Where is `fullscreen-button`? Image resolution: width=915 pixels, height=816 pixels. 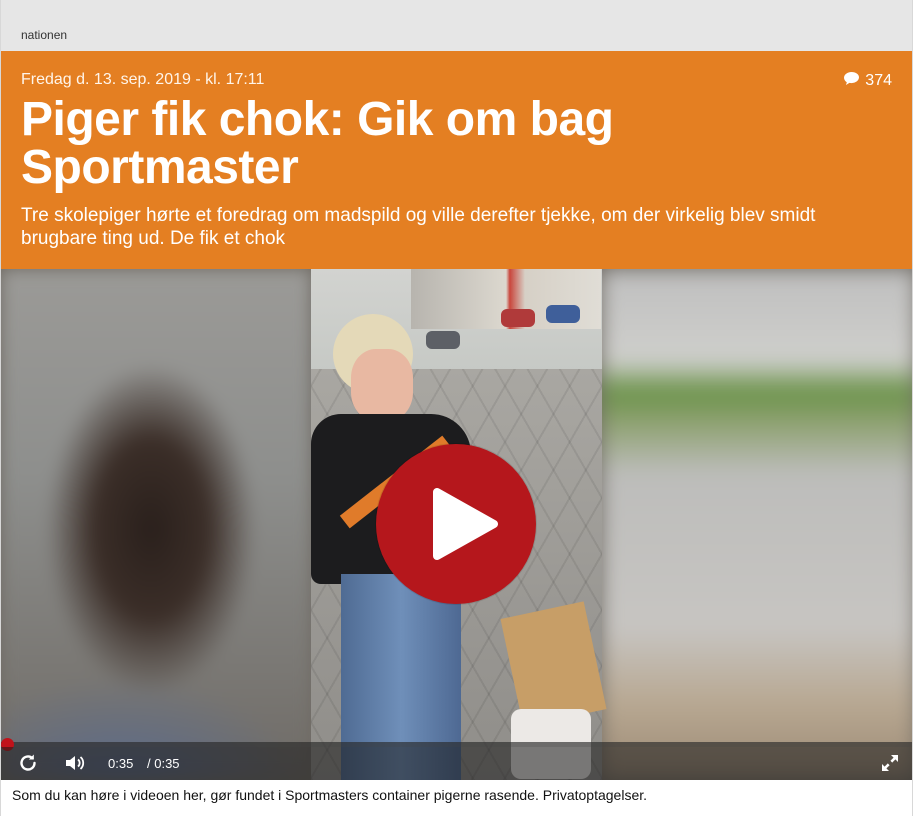
fullscreen-button is located at coordinates (890, 763).